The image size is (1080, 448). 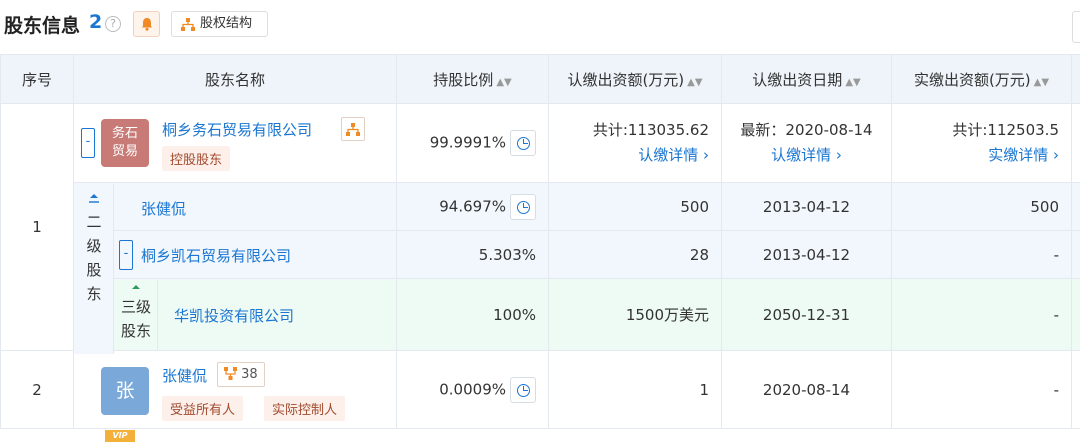 I want to click on avatar: 张, so click(x=125, y=390).